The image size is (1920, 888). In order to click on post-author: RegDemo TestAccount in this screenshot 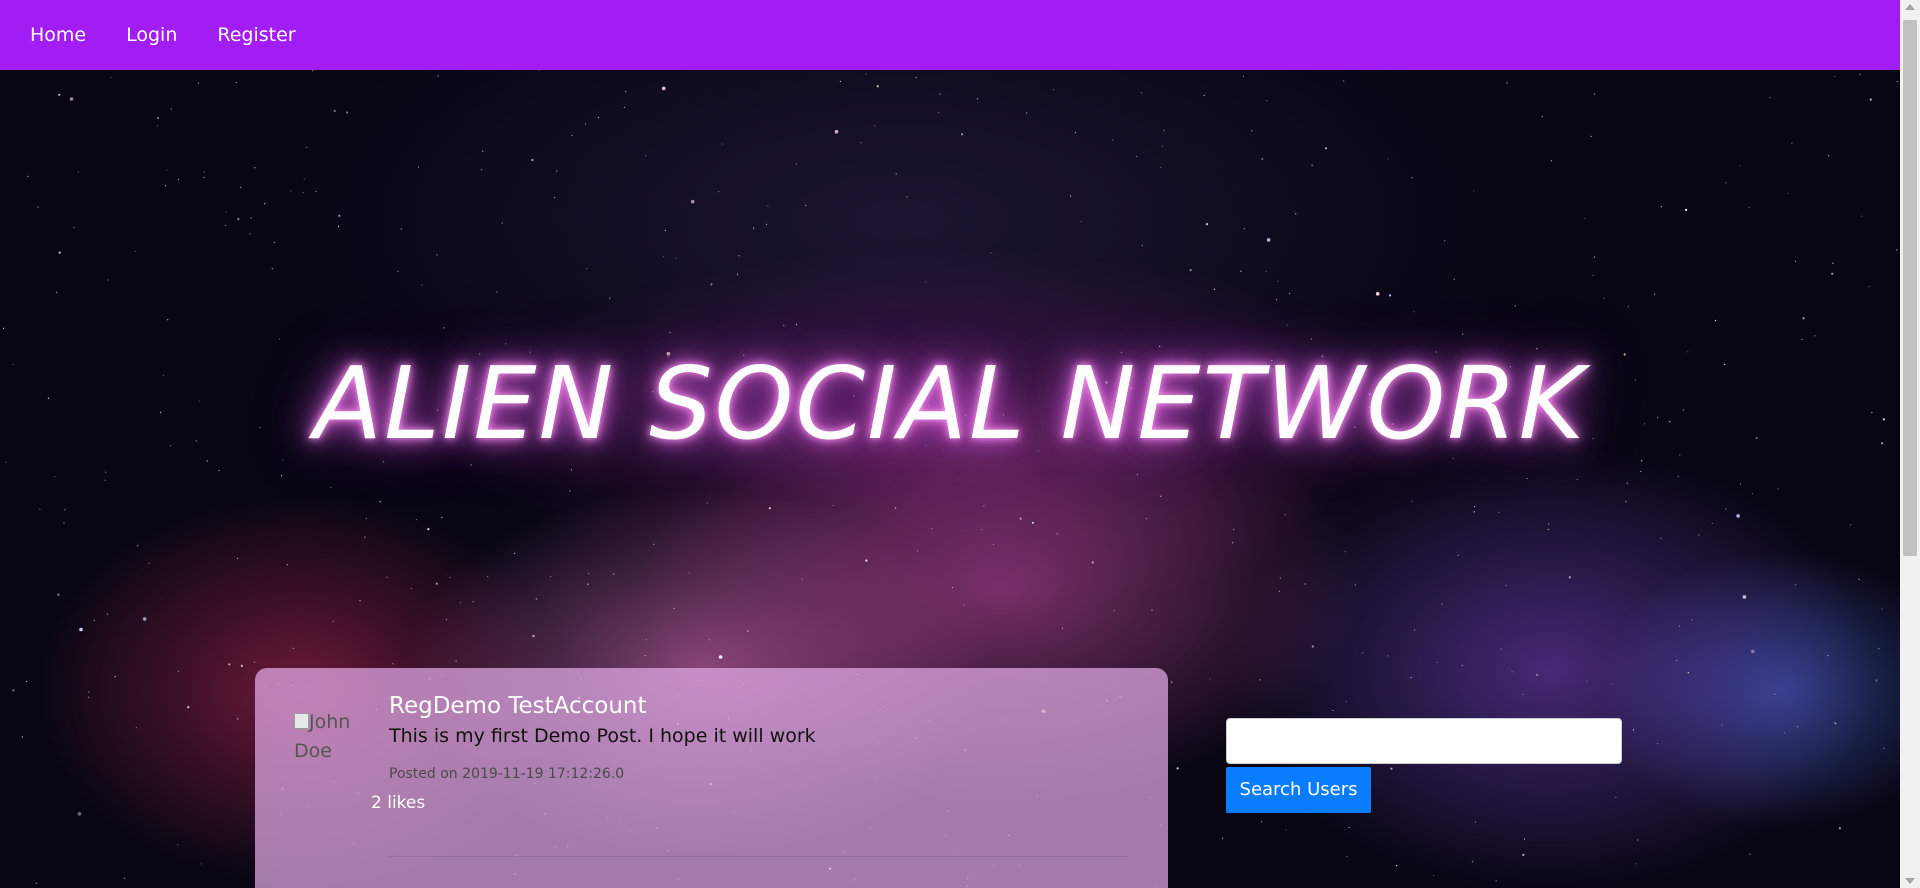, I will do `click(518, 706)`.